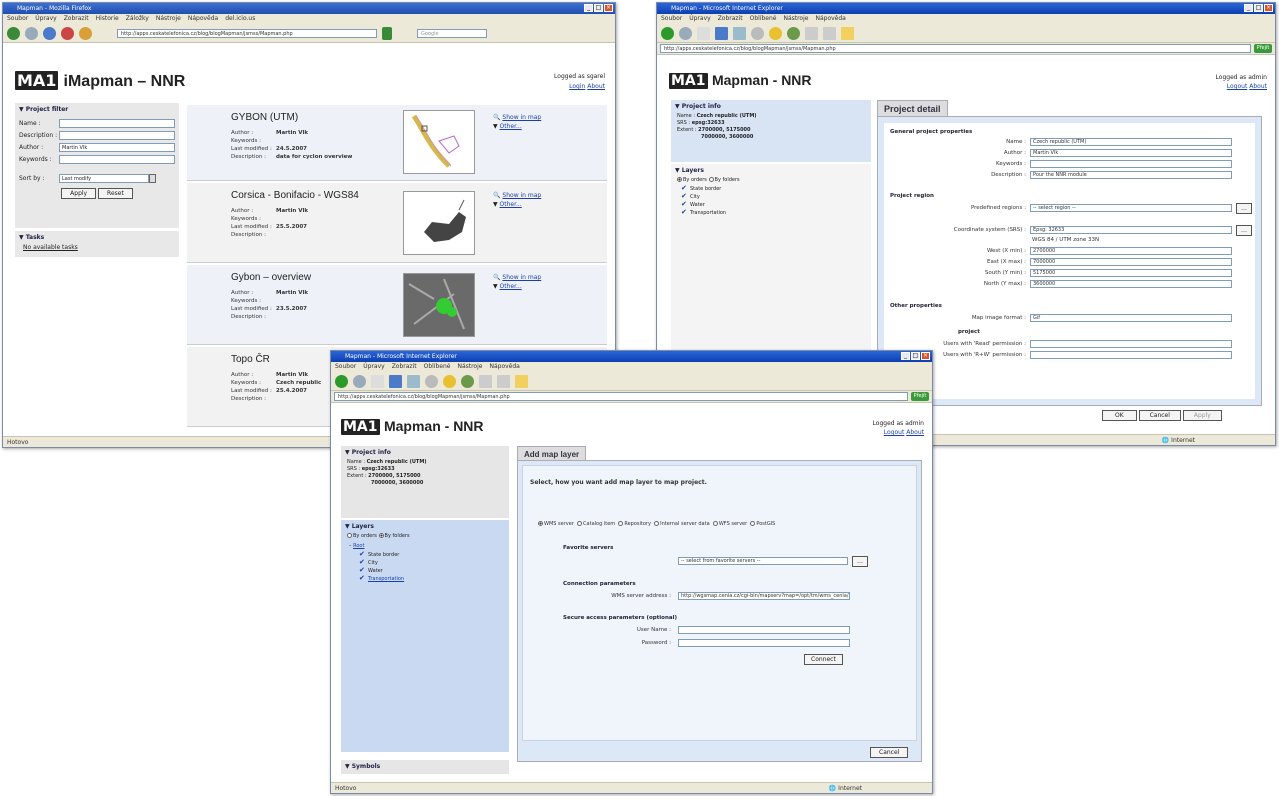  What do you see at coordinates (377, 381) in the screenshot?
I see `stop-icon` at bounding box center [377, 381].